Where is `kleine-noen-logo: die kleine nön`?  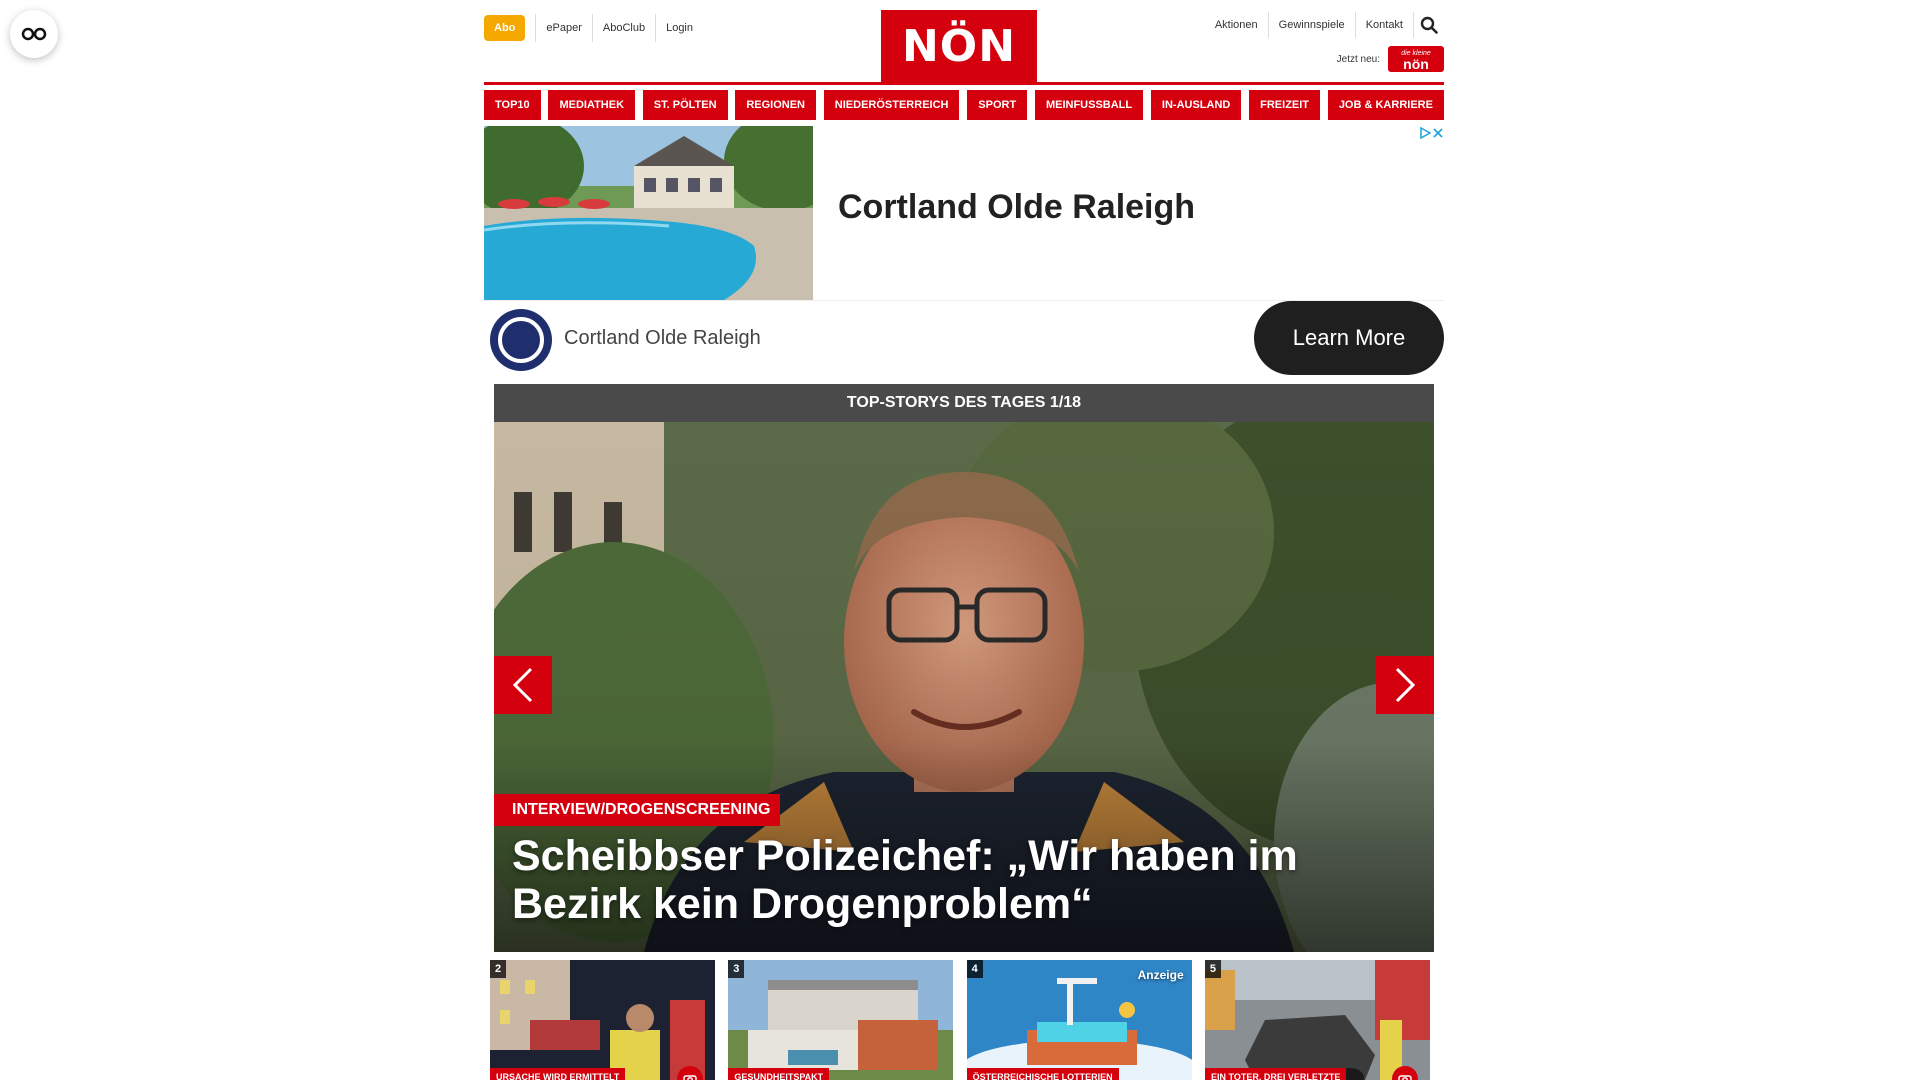
kleine-noen-logo: die kleine nön is located at coordinates (1416, 59).